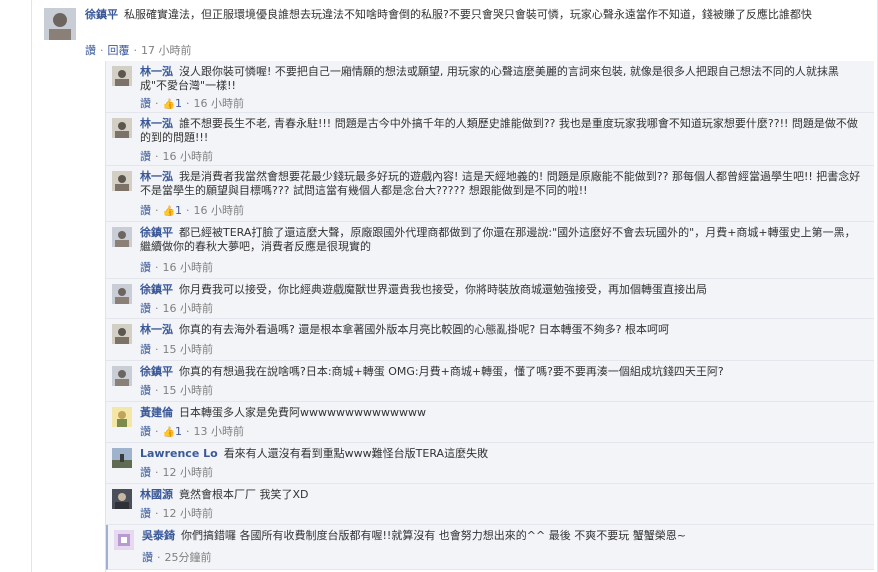 The width and height of the screenshot is (878, 572). I want to click on reply-link: 回覆, so click(119, 50).